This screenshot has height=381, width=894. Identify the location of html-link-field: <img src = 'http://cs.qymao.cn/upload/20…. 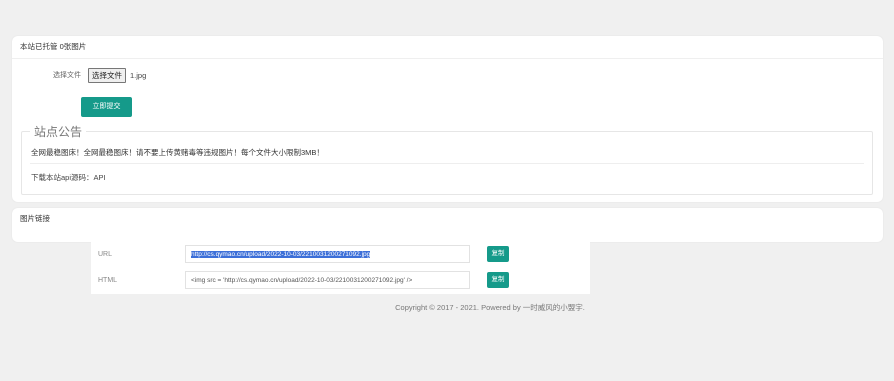
(327, 280).